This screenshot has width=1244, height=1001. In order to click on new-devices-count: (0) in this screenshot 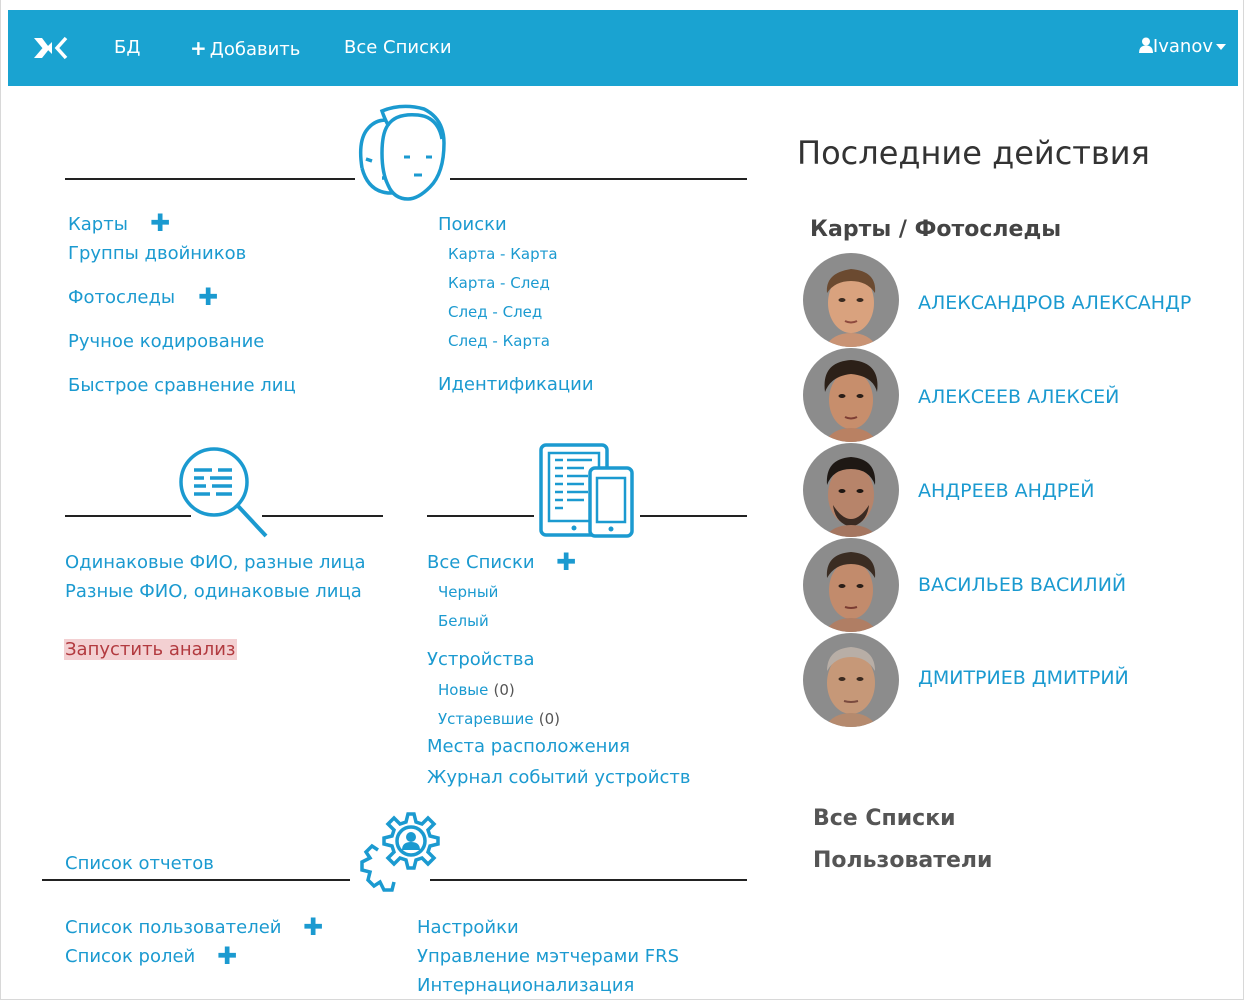, I will do `click(504, 690)`.